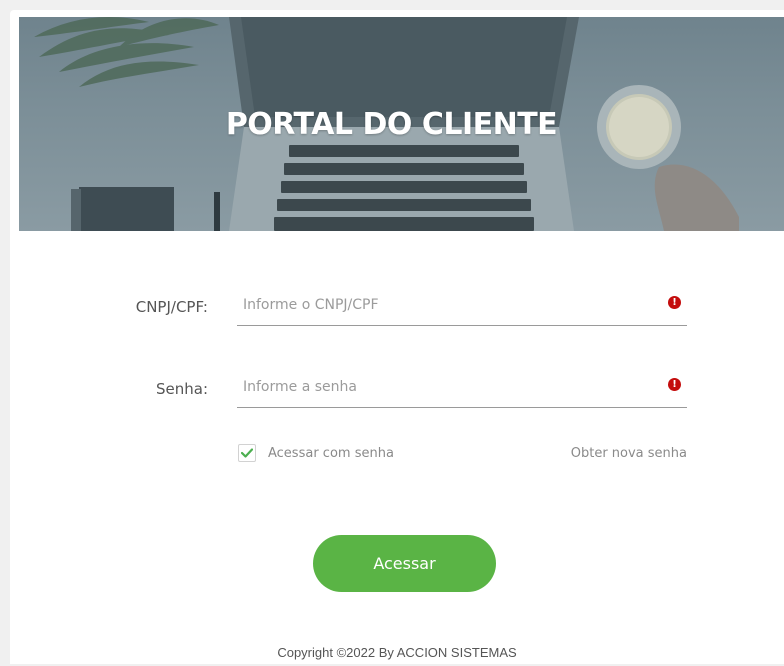 The height and width of the screenshot is (666, 784). I want to click on new-password-link: Obter nova senha, so click(629, 453).